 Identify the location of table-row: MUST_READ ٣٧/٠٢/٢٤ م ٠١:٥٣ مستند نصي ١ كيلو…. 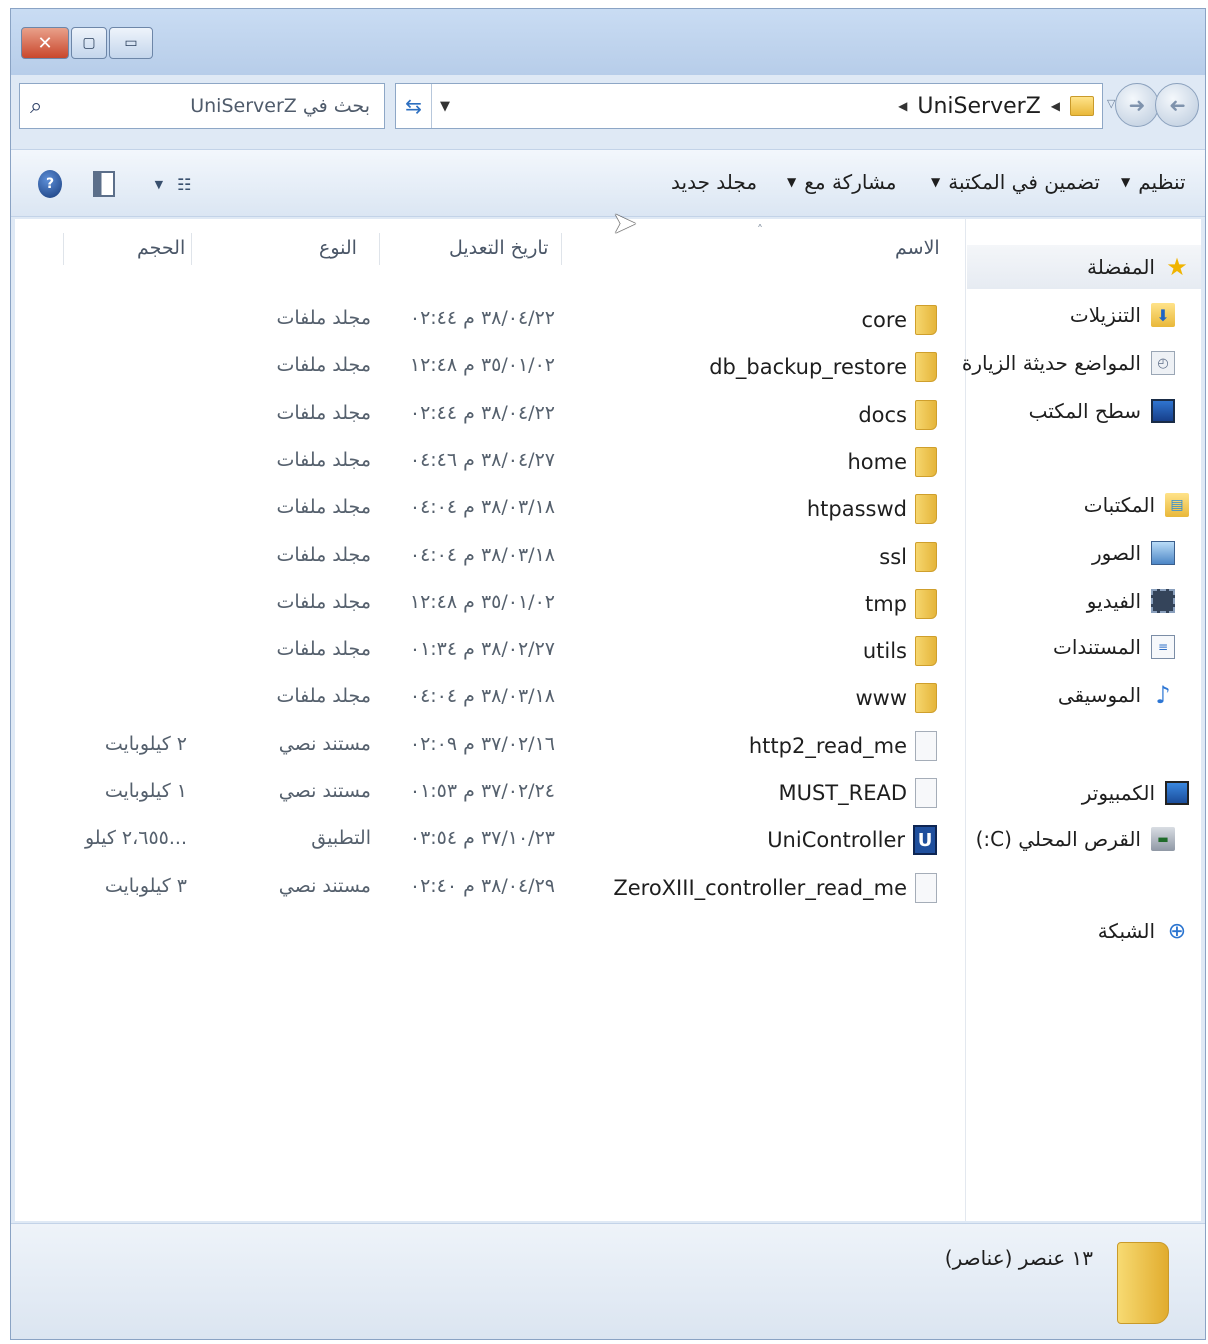
(489, 793).